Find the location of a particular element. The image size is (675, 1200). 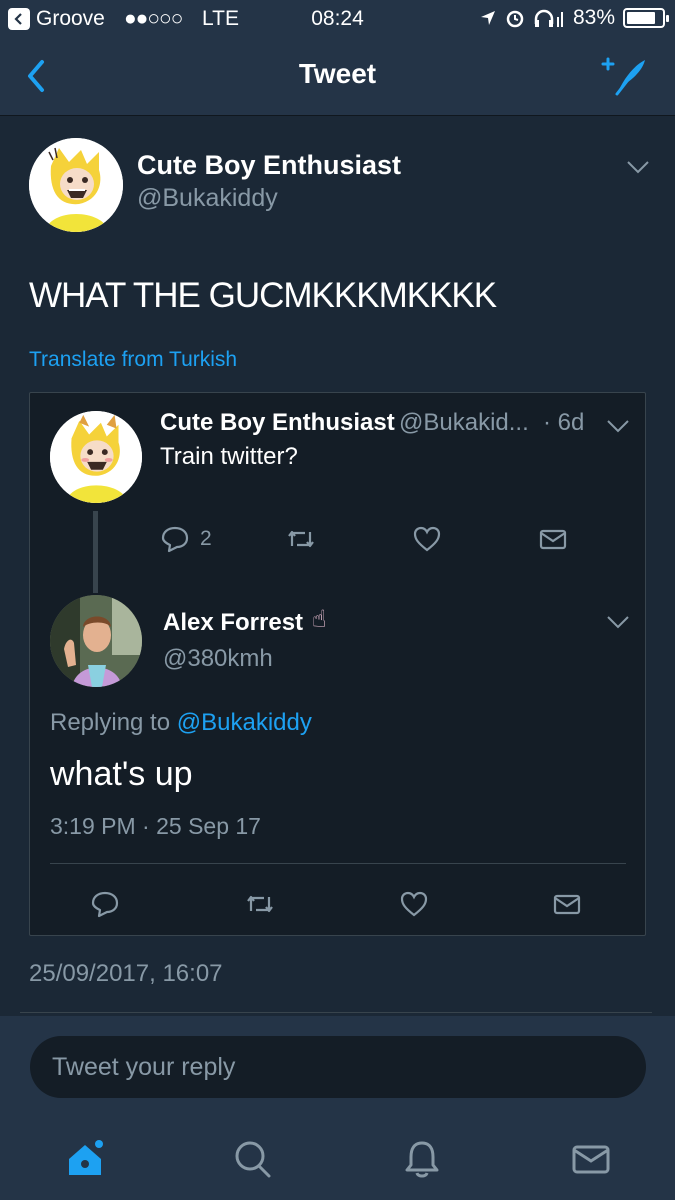

tab-notifications is located at coordinates (422, 1159).